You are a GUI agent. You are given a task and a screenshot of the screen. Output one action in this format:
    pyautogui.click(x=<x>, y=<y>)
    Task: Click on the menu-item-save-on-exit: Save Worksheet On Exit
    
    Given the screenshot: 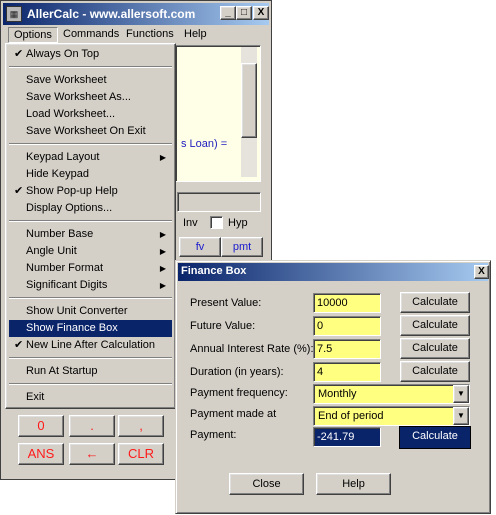 What is the action you would take?
    pyautogui.click(x=90, y=131)
    